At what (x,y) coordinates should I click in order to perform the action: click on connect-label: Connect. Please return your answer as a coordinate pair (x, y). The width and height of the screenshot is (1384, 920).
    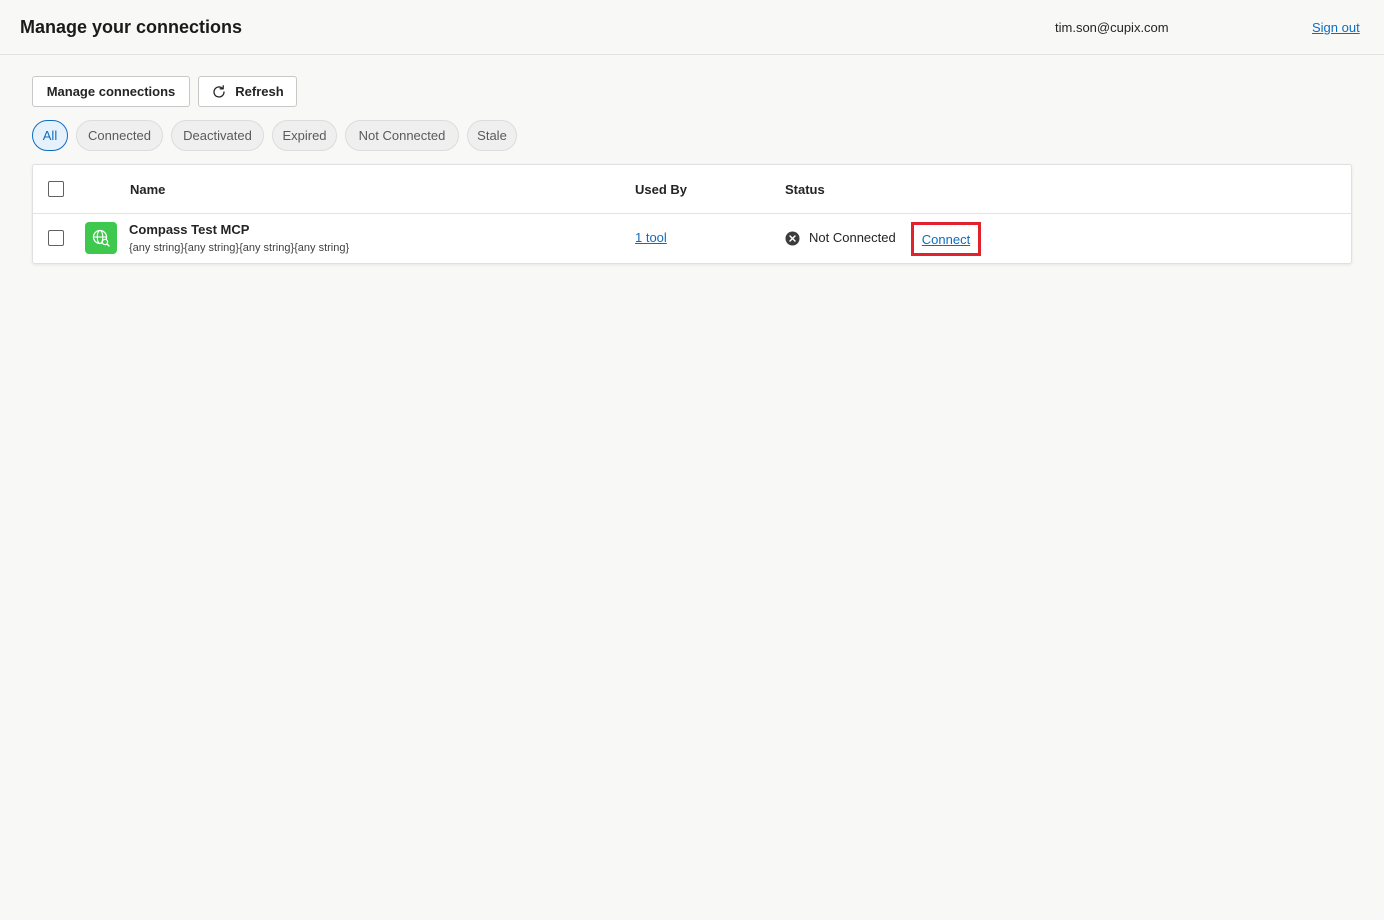
    Looking at the image, I should click on (946, 239).